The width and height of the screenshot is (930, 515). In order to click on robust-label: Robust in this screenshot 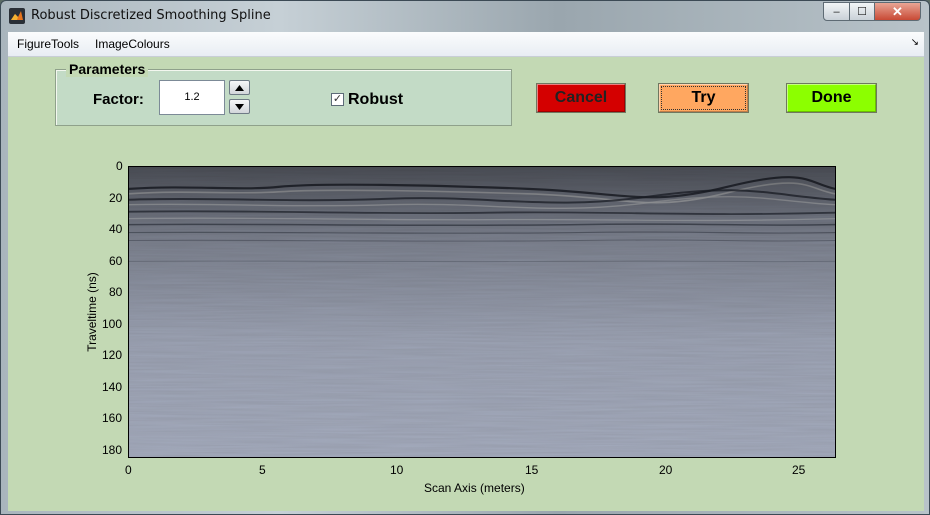, I will do `click(376, 99)`.